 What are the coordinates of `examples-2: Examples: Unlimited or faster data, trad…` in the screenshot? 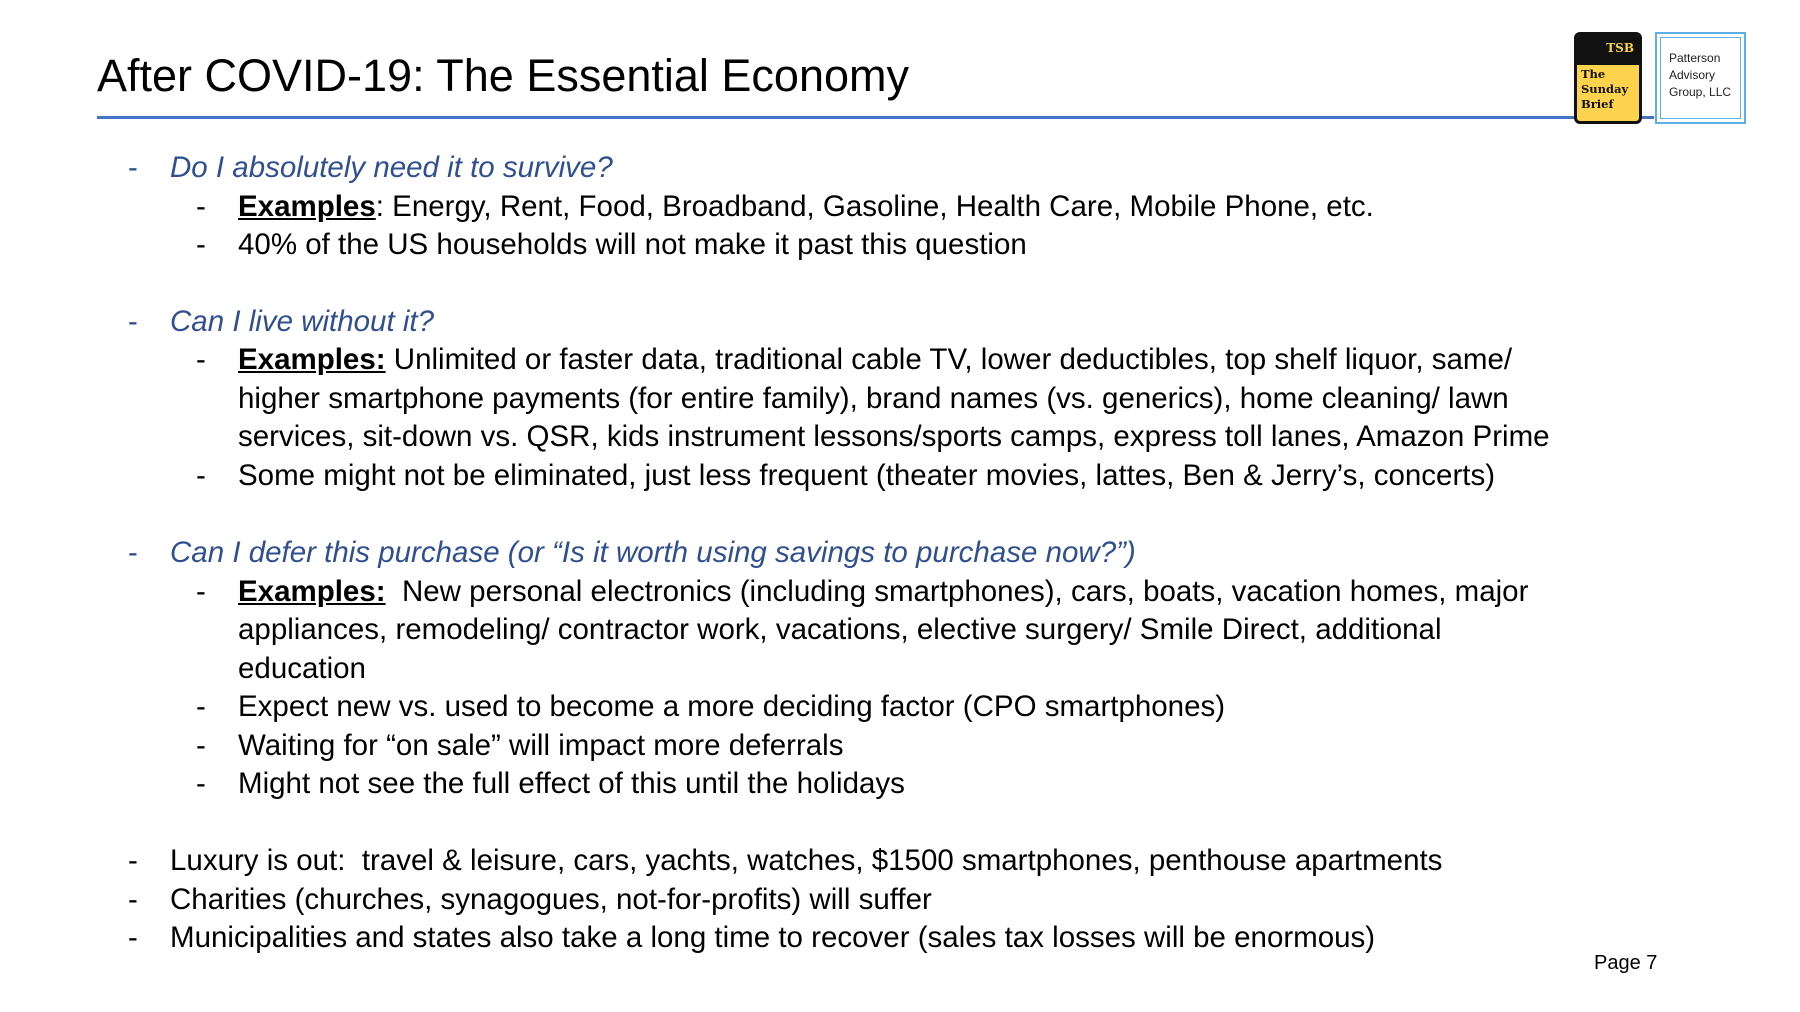 It's located at (875, 360).